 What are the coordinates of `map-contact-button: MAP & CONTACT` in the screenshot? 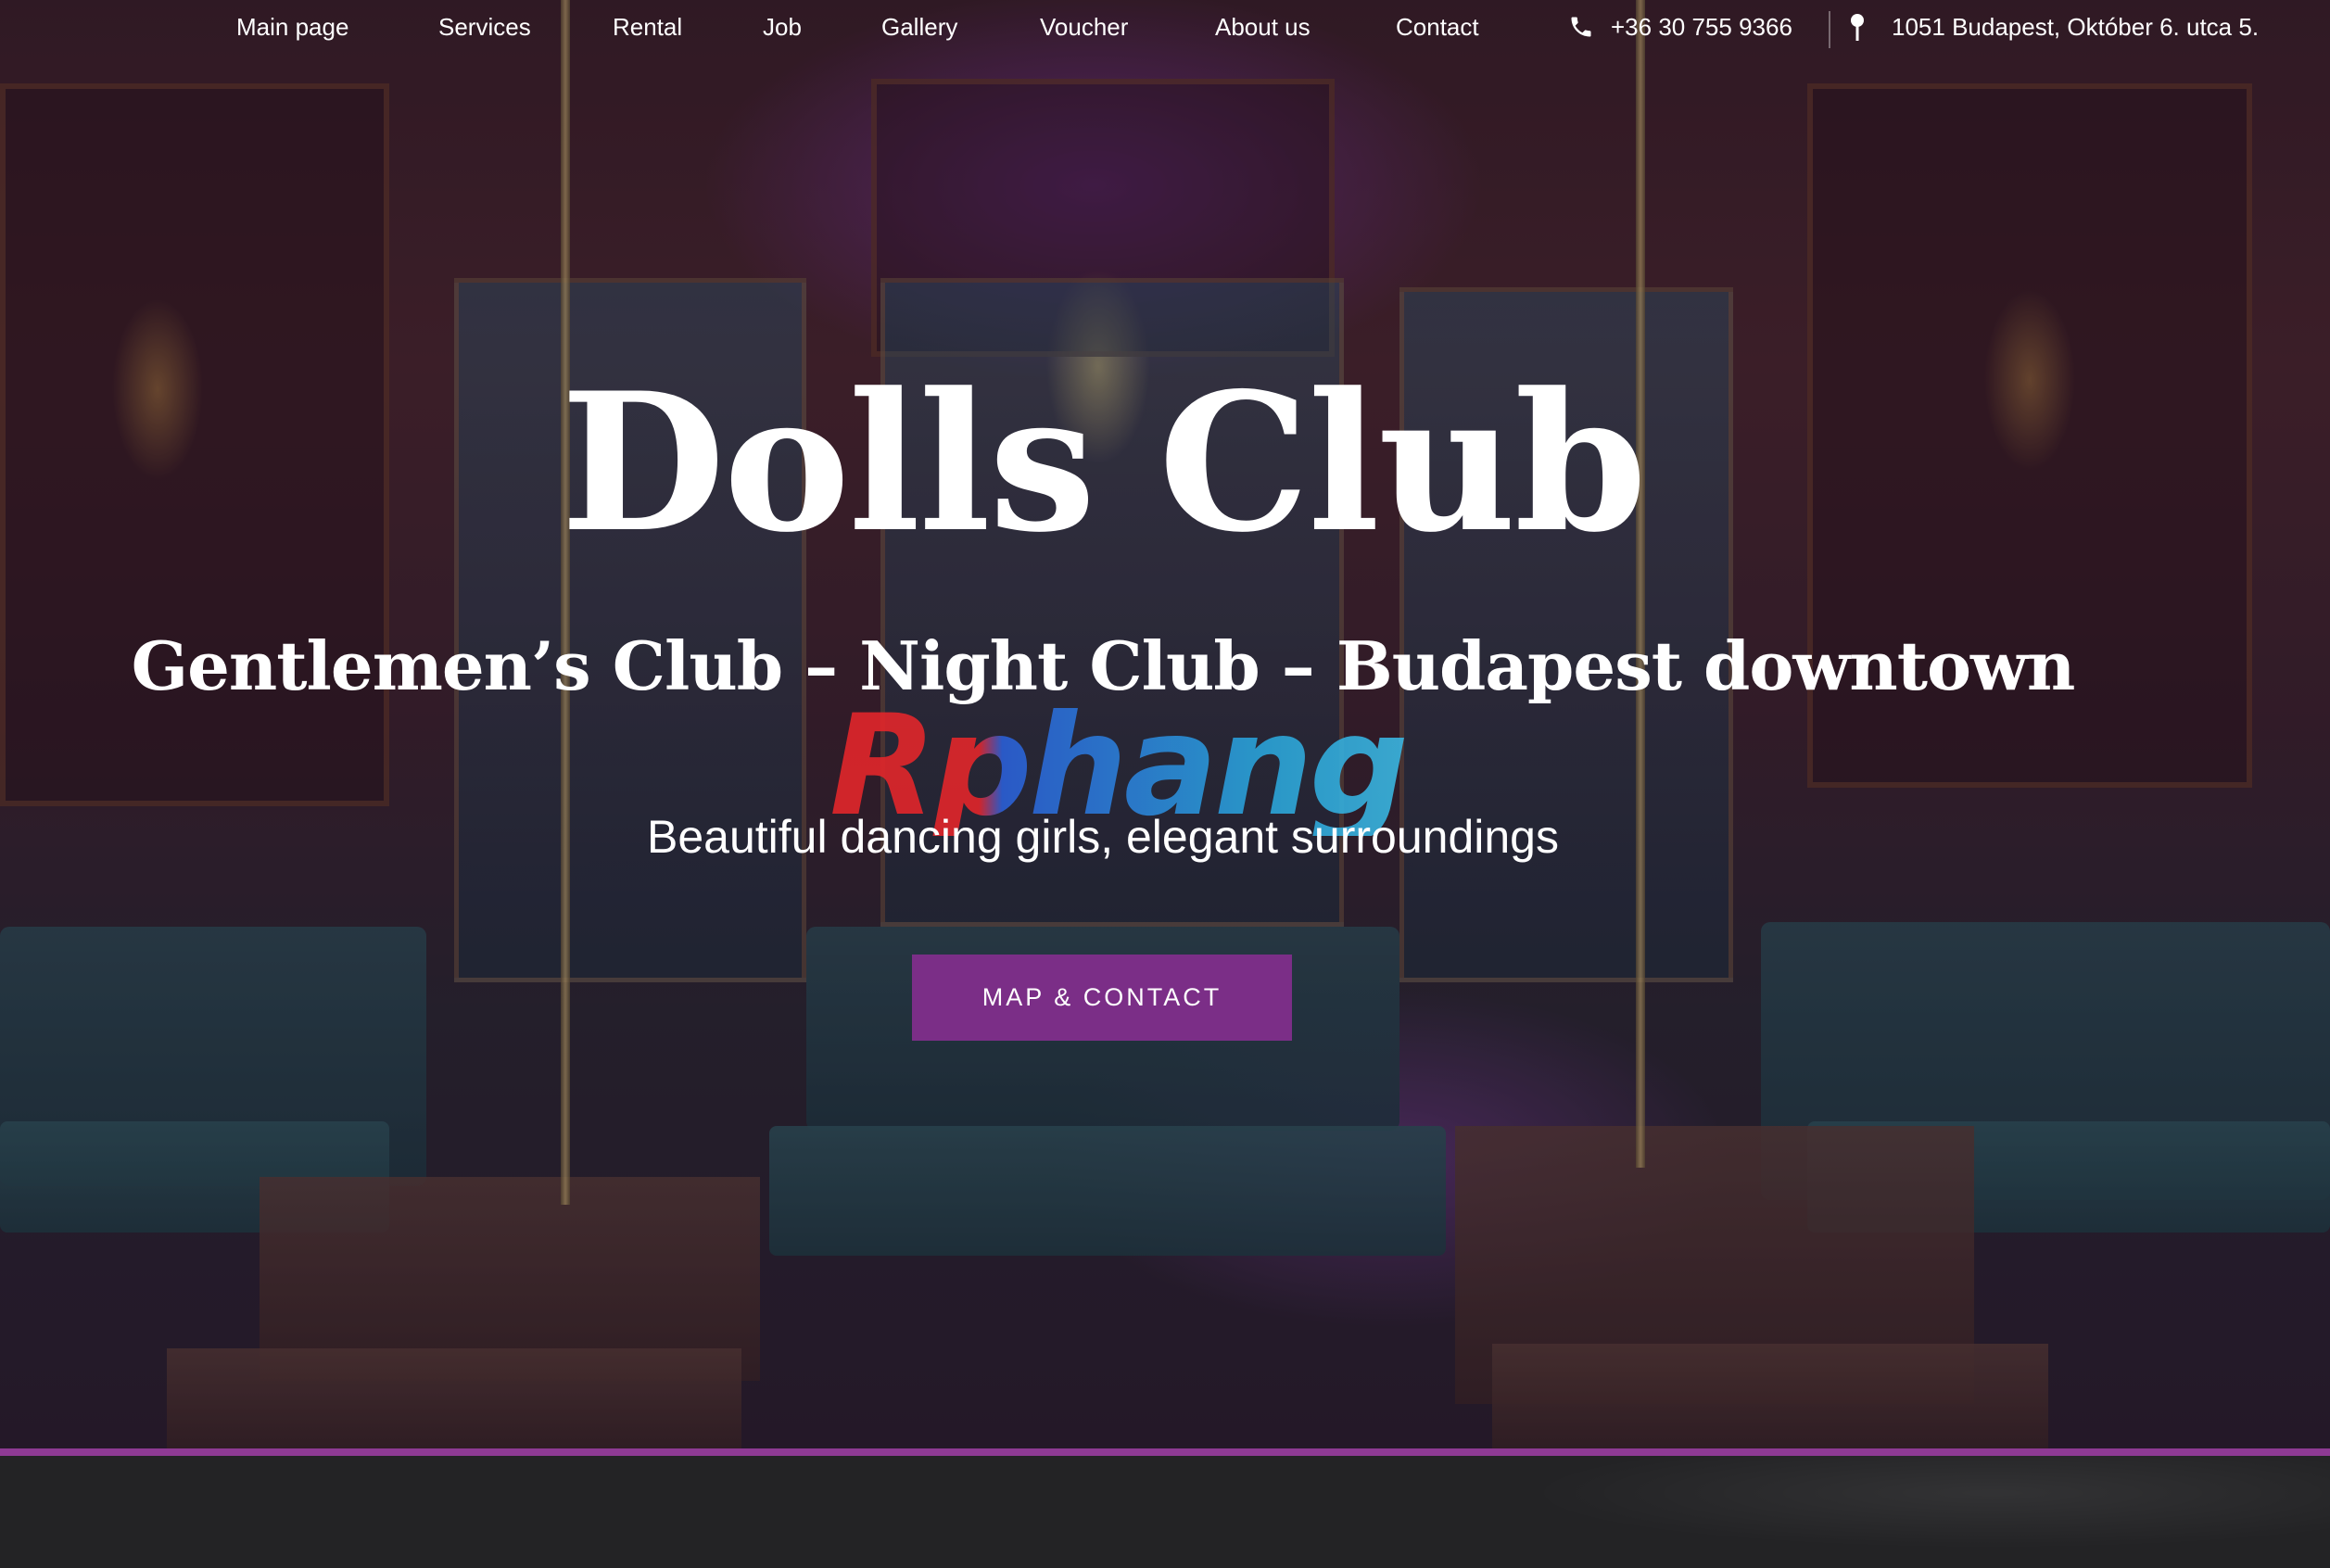 It's located at (1102, 998).